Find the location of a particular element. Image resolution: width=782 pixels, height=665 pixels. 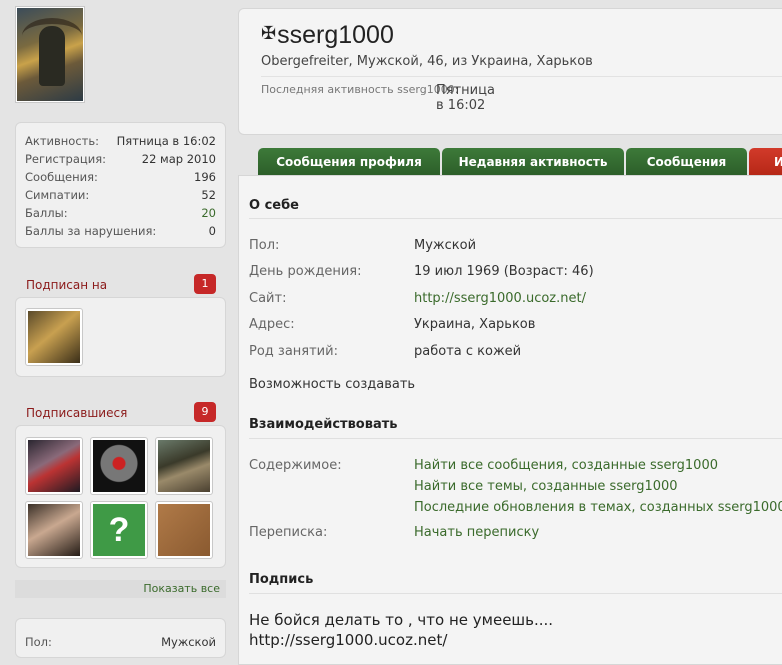

about-label-birthday: День рождения: is located at coordinates (305, 271).